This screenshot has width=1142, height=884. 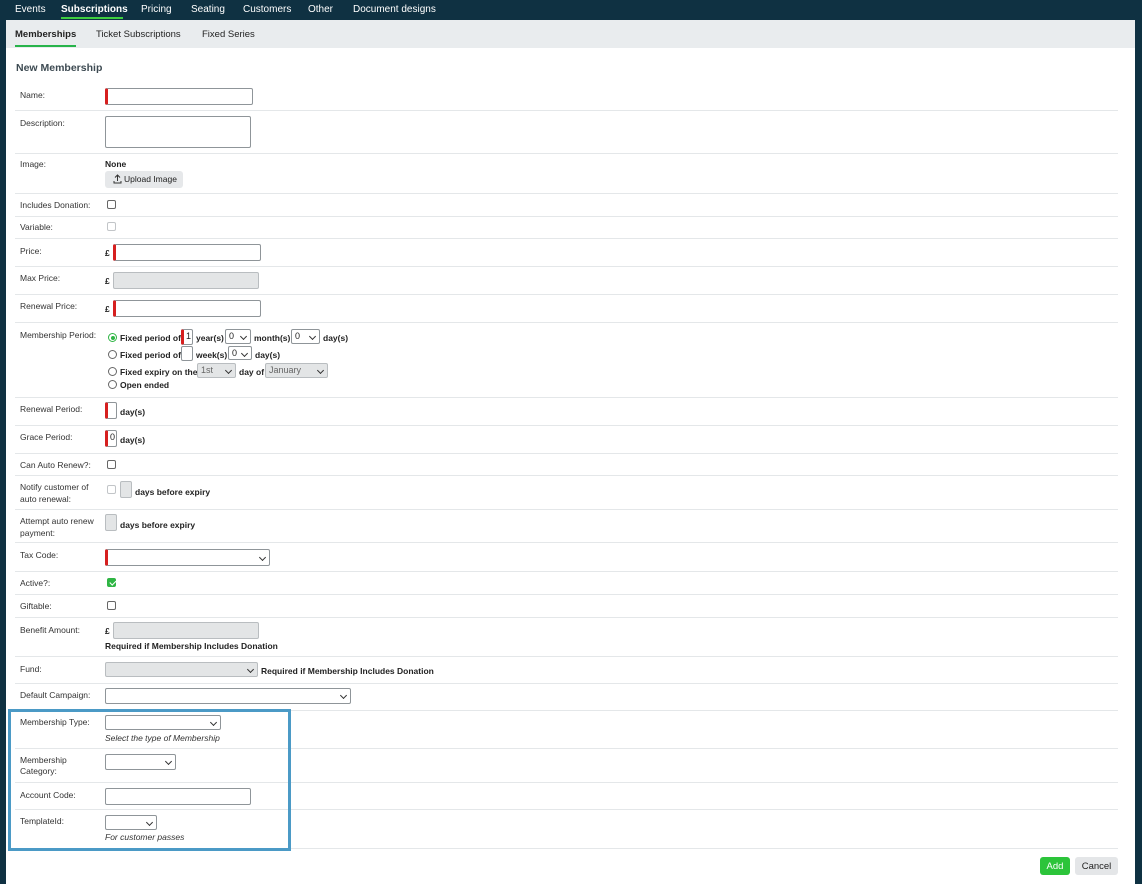 I want to click on notify-label-line2: auto renewal:, so click(x=46, y=499).